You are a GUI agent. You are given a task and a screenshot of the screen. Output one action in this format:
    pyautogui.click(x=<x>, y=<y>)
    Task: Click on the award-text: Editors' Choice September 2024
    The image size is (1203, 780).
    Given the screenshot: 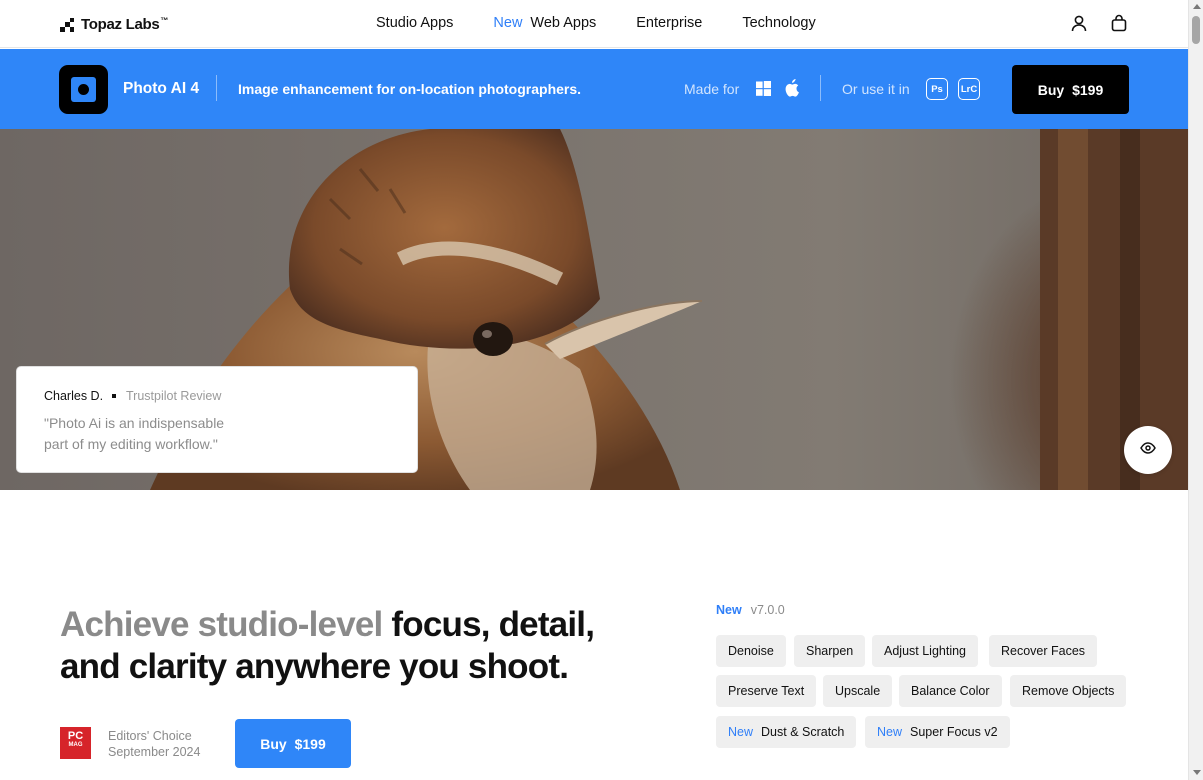 What is the action you would take?
    pyautogui.click(x=154, y=744)
    